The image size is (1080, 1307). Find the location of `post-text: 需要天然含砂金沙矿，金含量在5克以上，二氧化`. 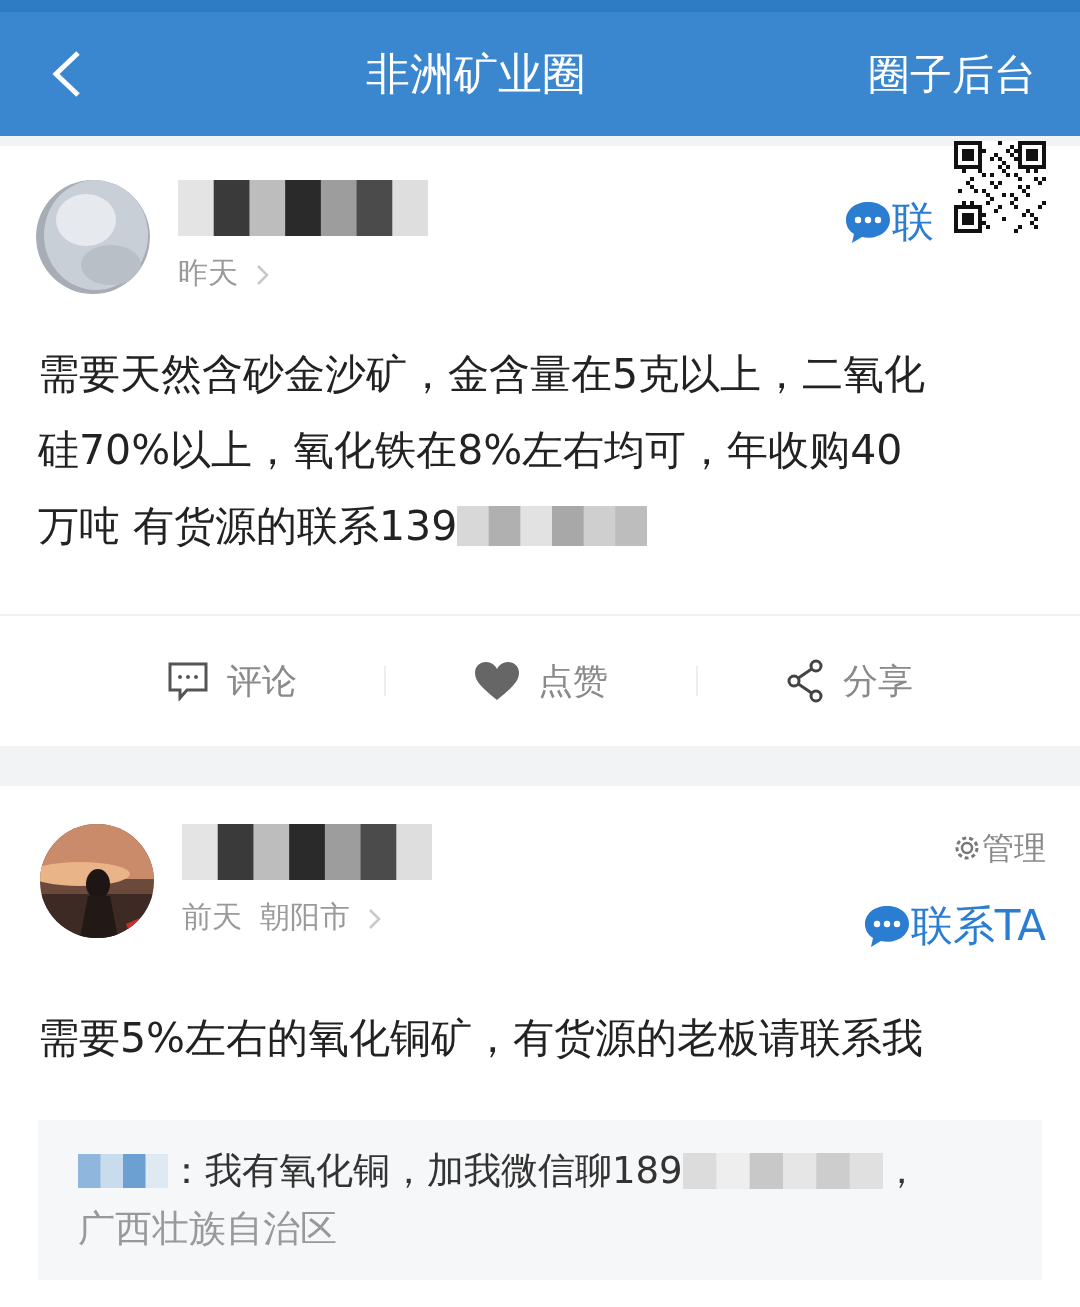

post-text: 需要天然含砂金沙矿，金含量在5克以上，二氧化 is located at coordinates (482, 374).